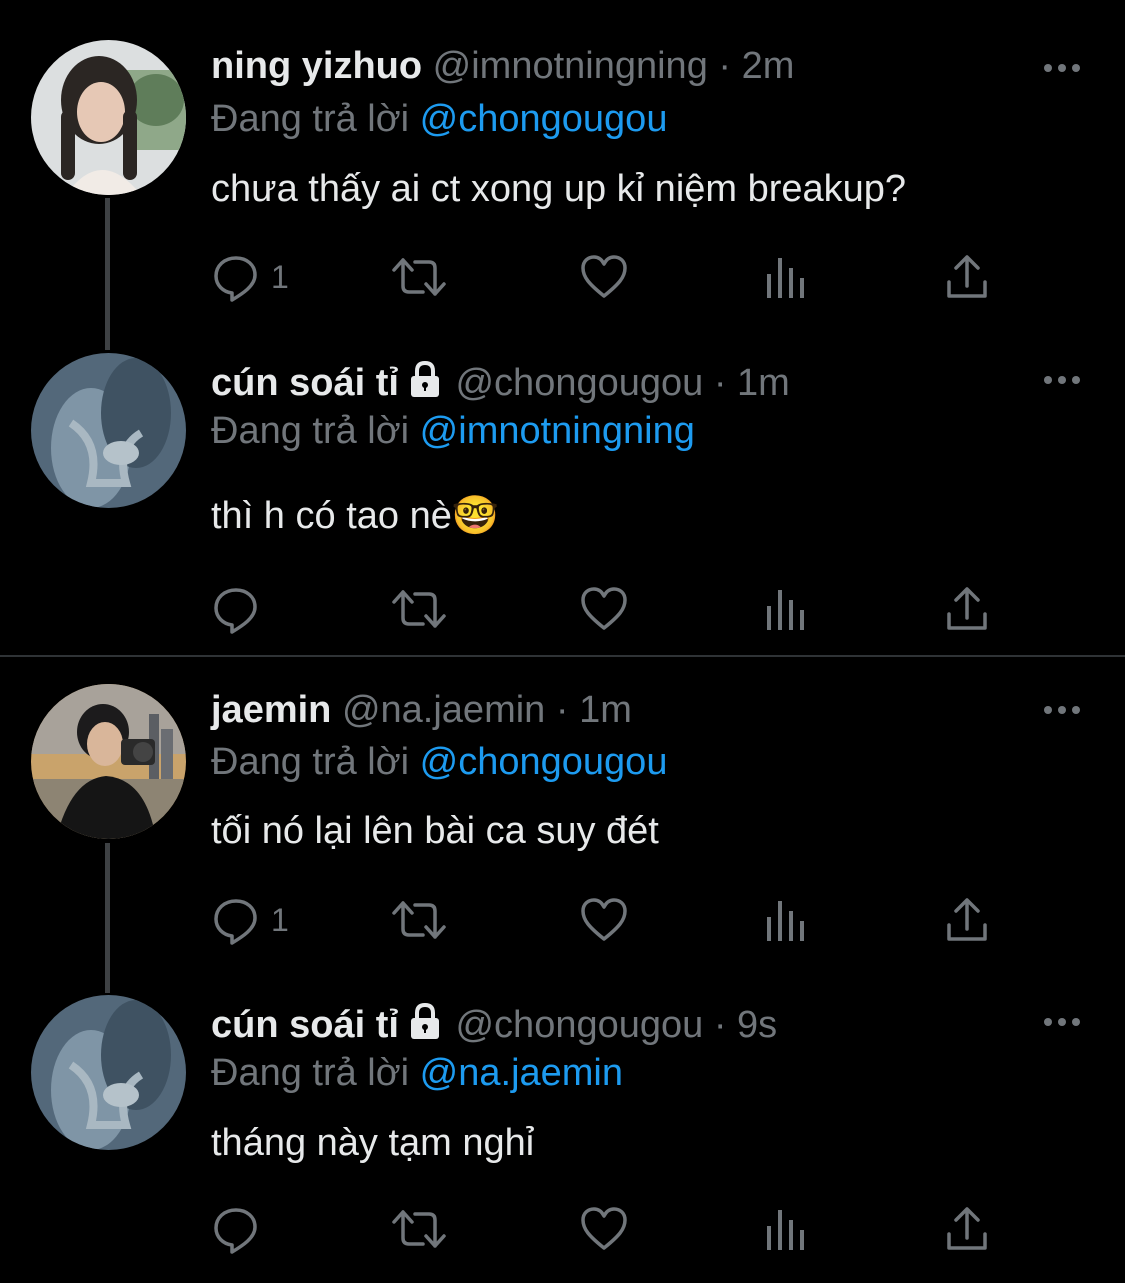 The width and height of the screenshot is (1125, 1283). I want to click on display-name: ning yizhuo, so click(316, 66).